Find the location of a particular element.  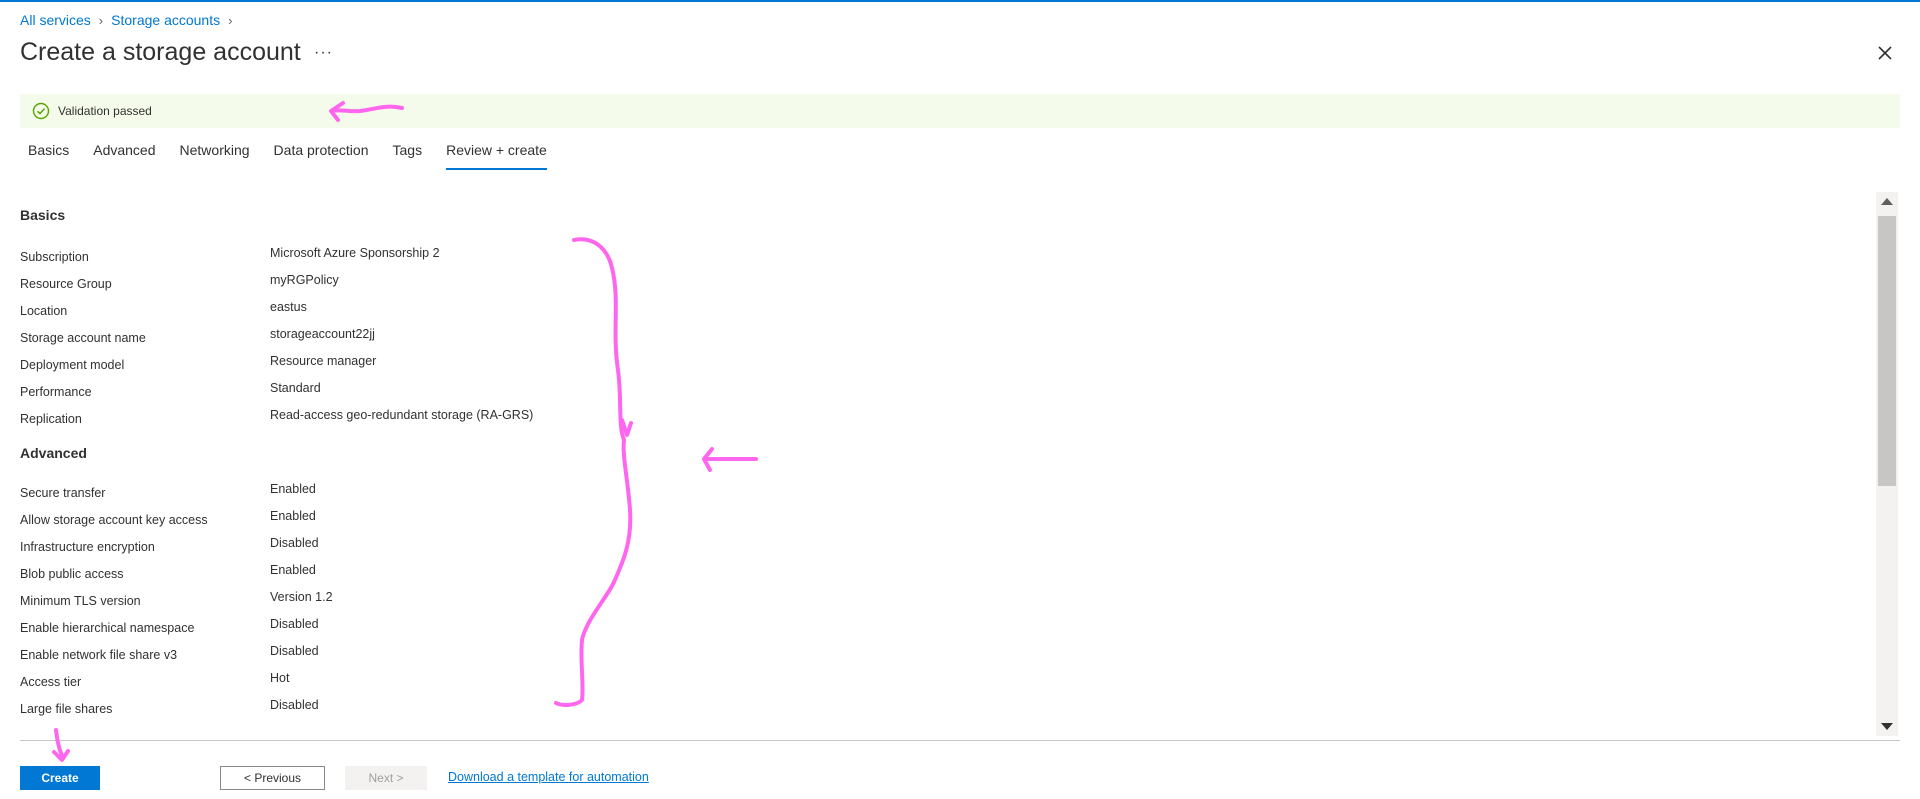

row-label: Resource Group is located at coordinates (66, 284).